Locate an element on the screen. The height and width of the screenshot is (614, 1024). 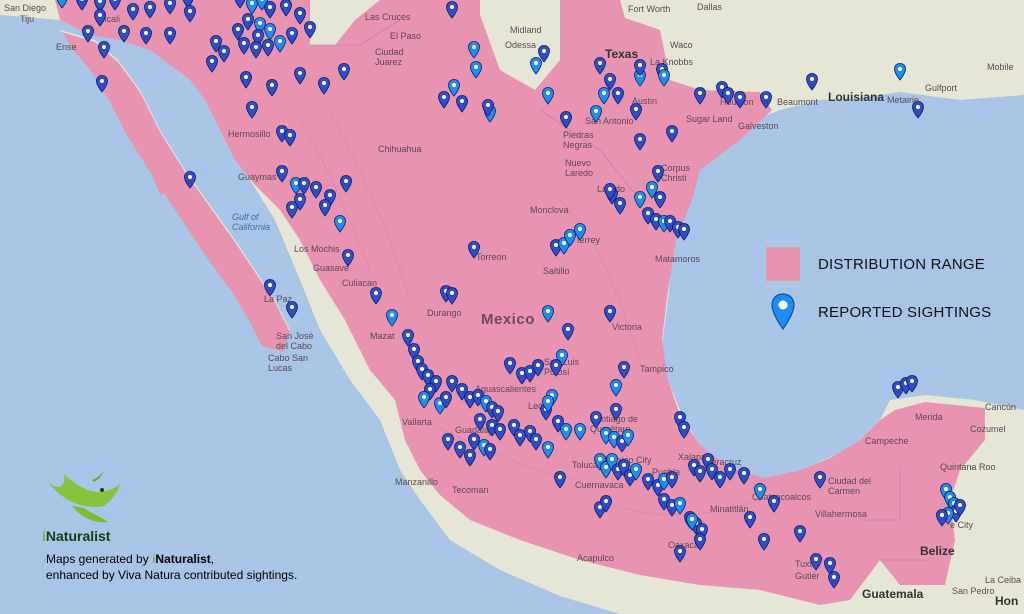
label-la-knobbs: La Knobbs is located at coordinates (672, 62).